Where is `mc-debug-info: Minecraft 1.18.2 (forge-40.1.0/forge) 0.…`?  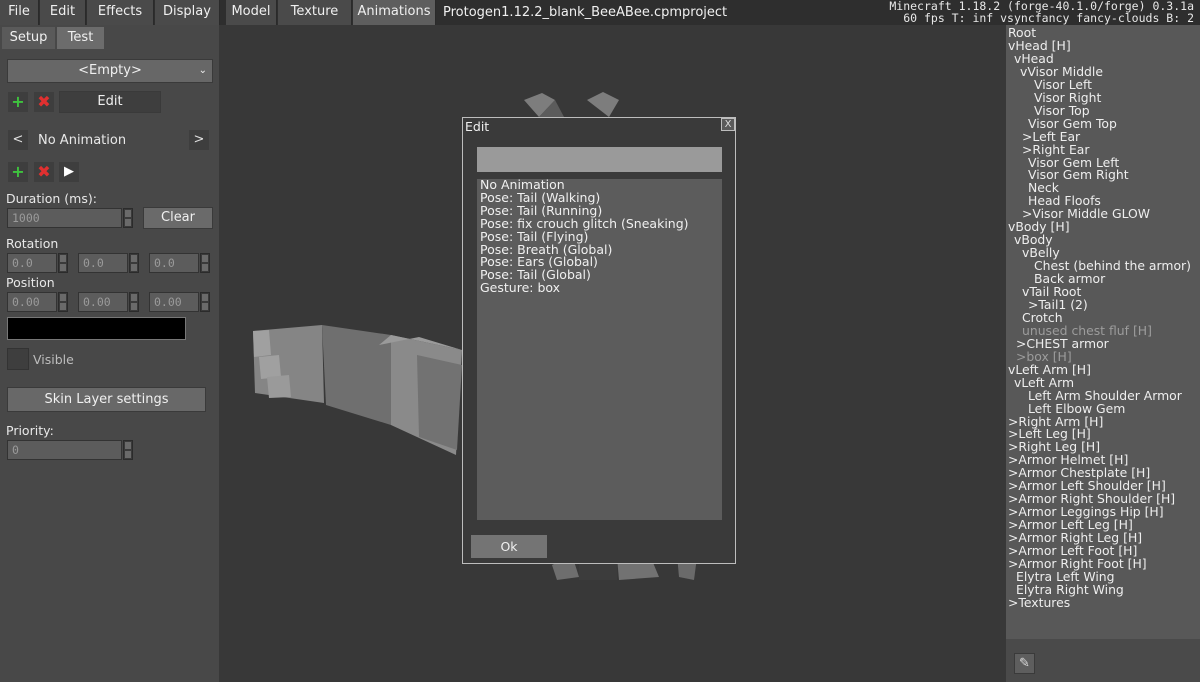 mc-debug-info: Minecraft 1.18.2 (forge-40.1.0/forge) 0.… is located at coordinates (1041, 12).